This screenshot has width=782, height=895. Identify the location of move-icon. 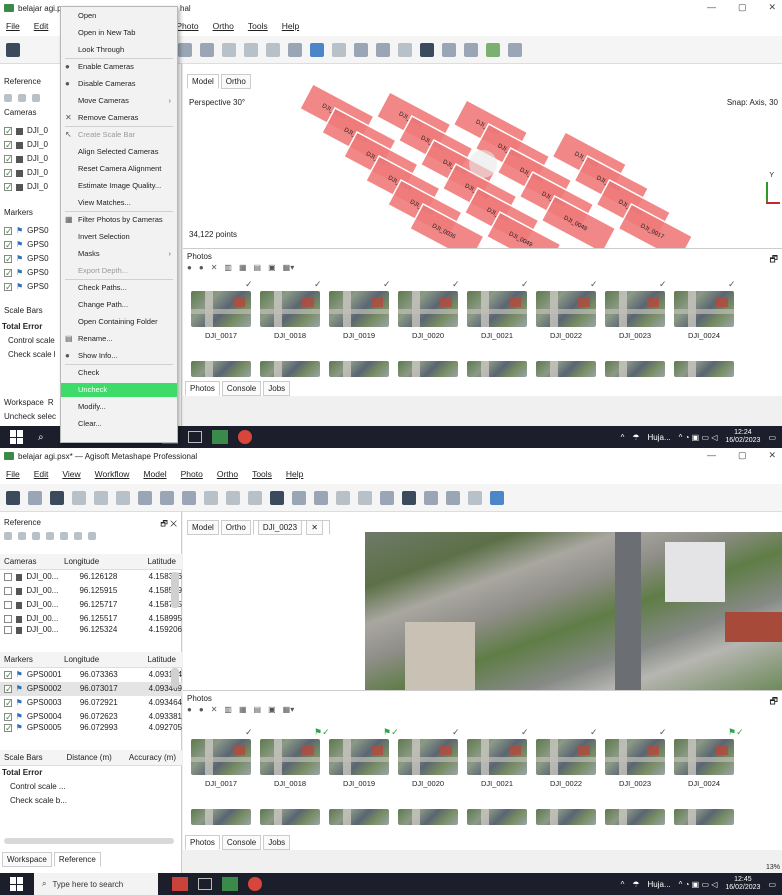
(295, 49).